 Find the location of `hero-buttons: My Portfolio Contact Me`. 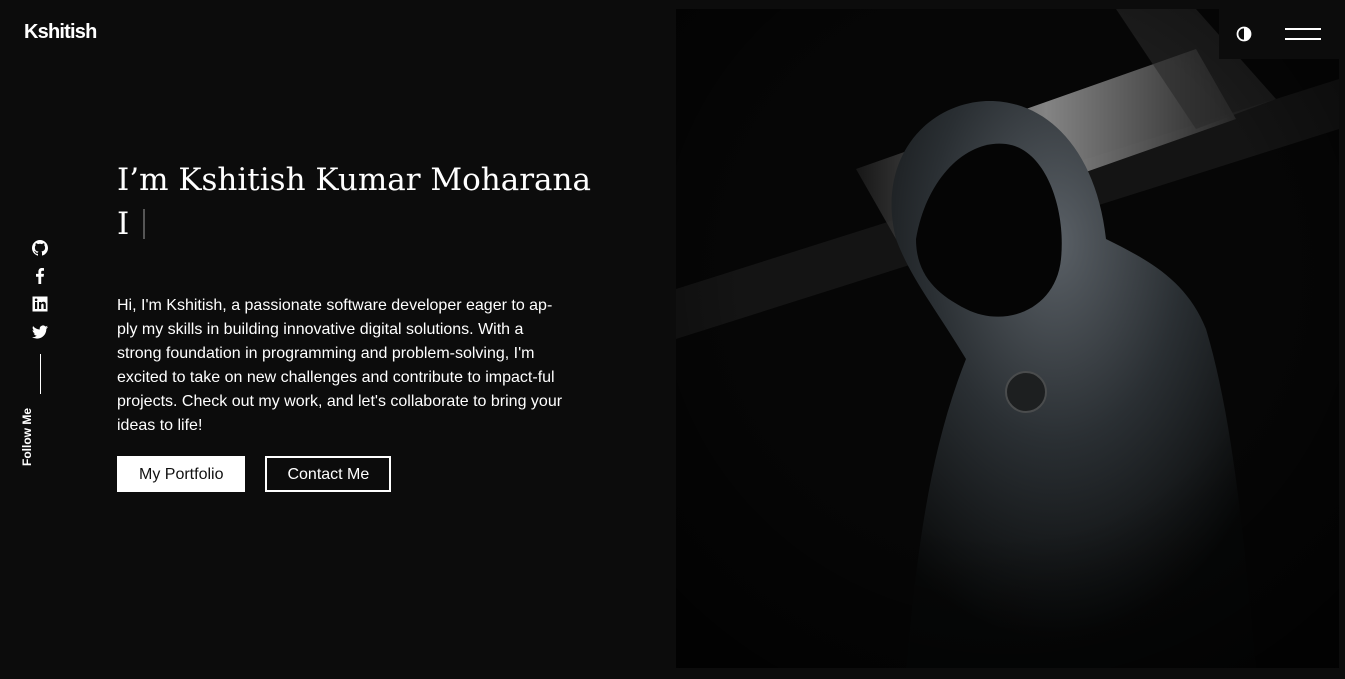

hero-buttons: My Portfolio Contact Me is located at coordinates (347, 474).